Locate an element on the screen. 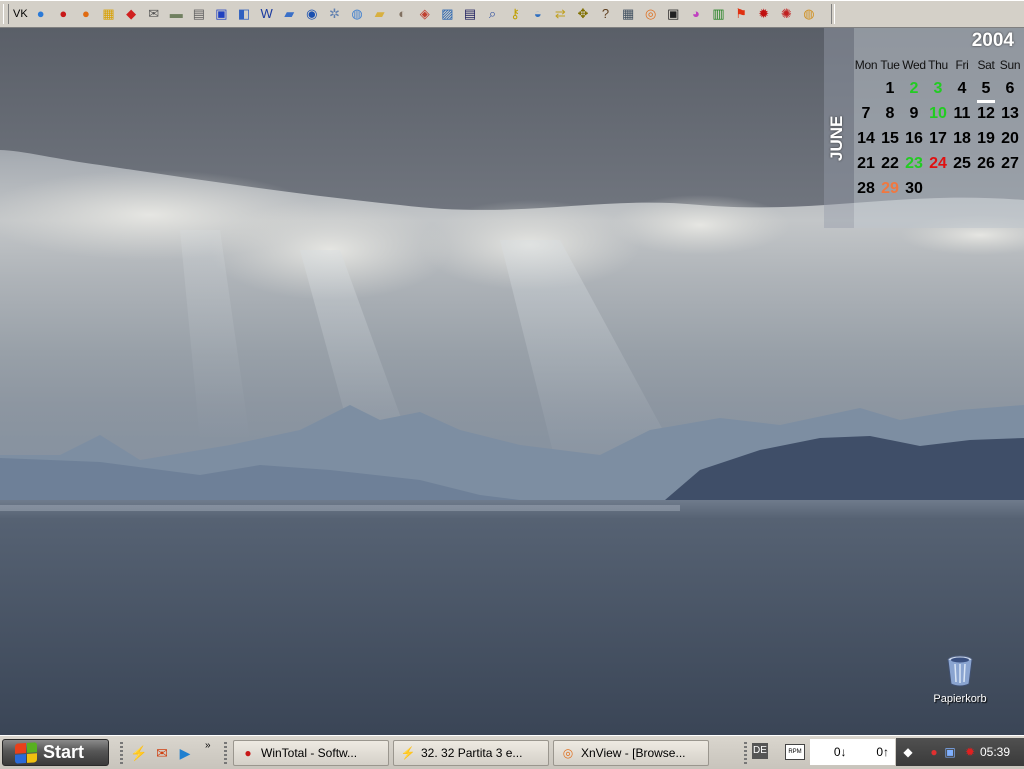 The image size is (1024, 769). calendar-day-28: 28 is located at coordinates (866, 188).